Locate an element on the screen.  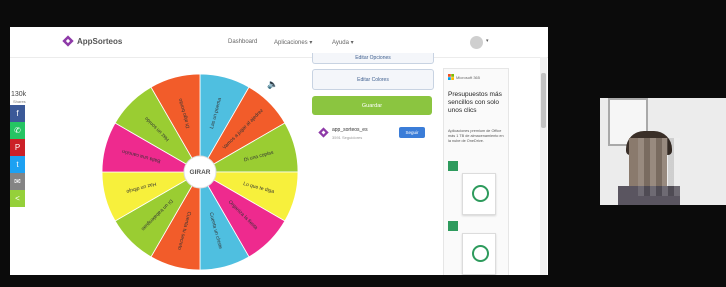
nav-dashboard-link: Dashboard is located at coordinates (242, 42).